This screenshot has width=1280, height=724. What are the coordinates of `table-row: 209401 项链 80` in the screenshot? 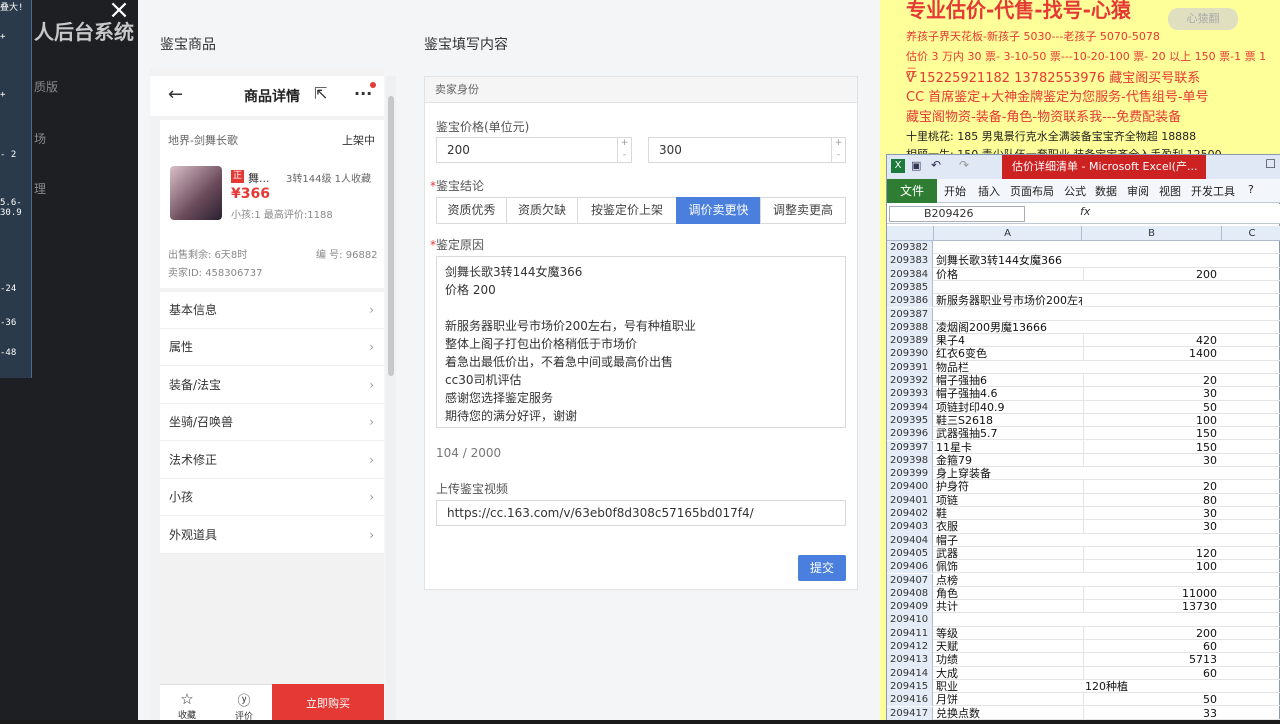 It's located at (1083, 500).